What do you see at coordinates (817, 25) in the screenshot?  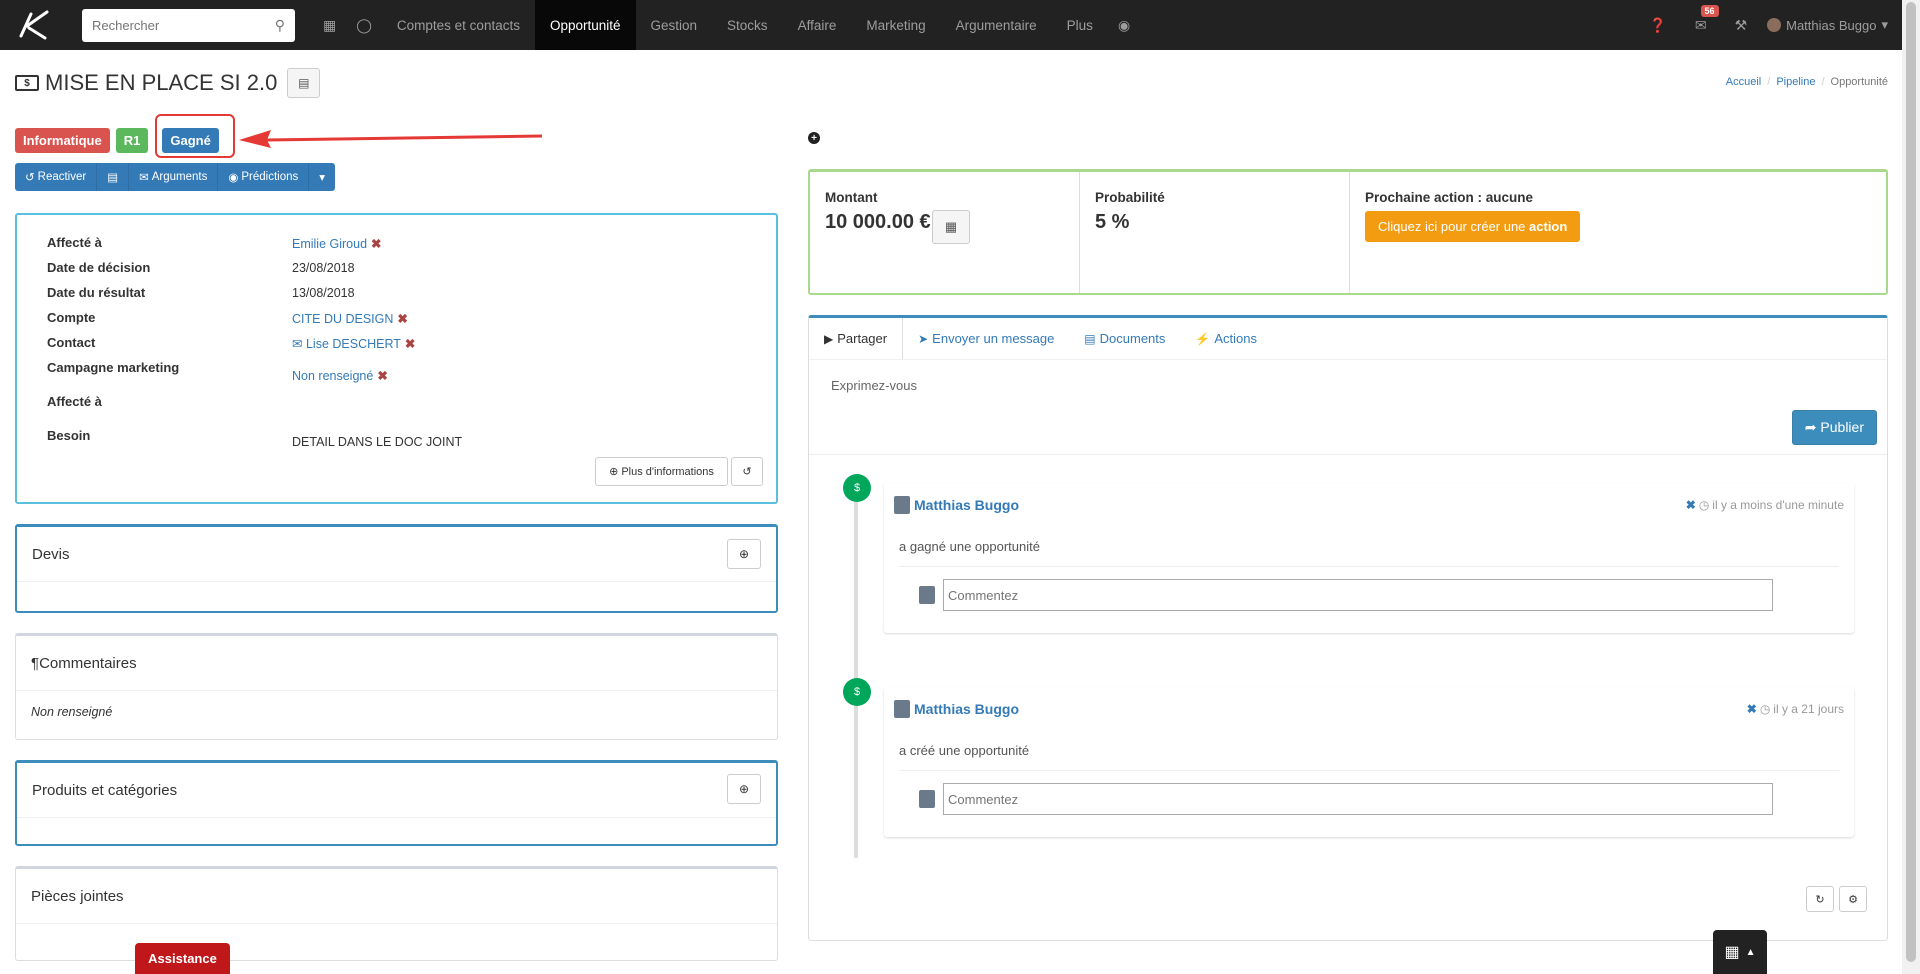 I see `nav-business: Affaire` at bounding box center [817, 25].